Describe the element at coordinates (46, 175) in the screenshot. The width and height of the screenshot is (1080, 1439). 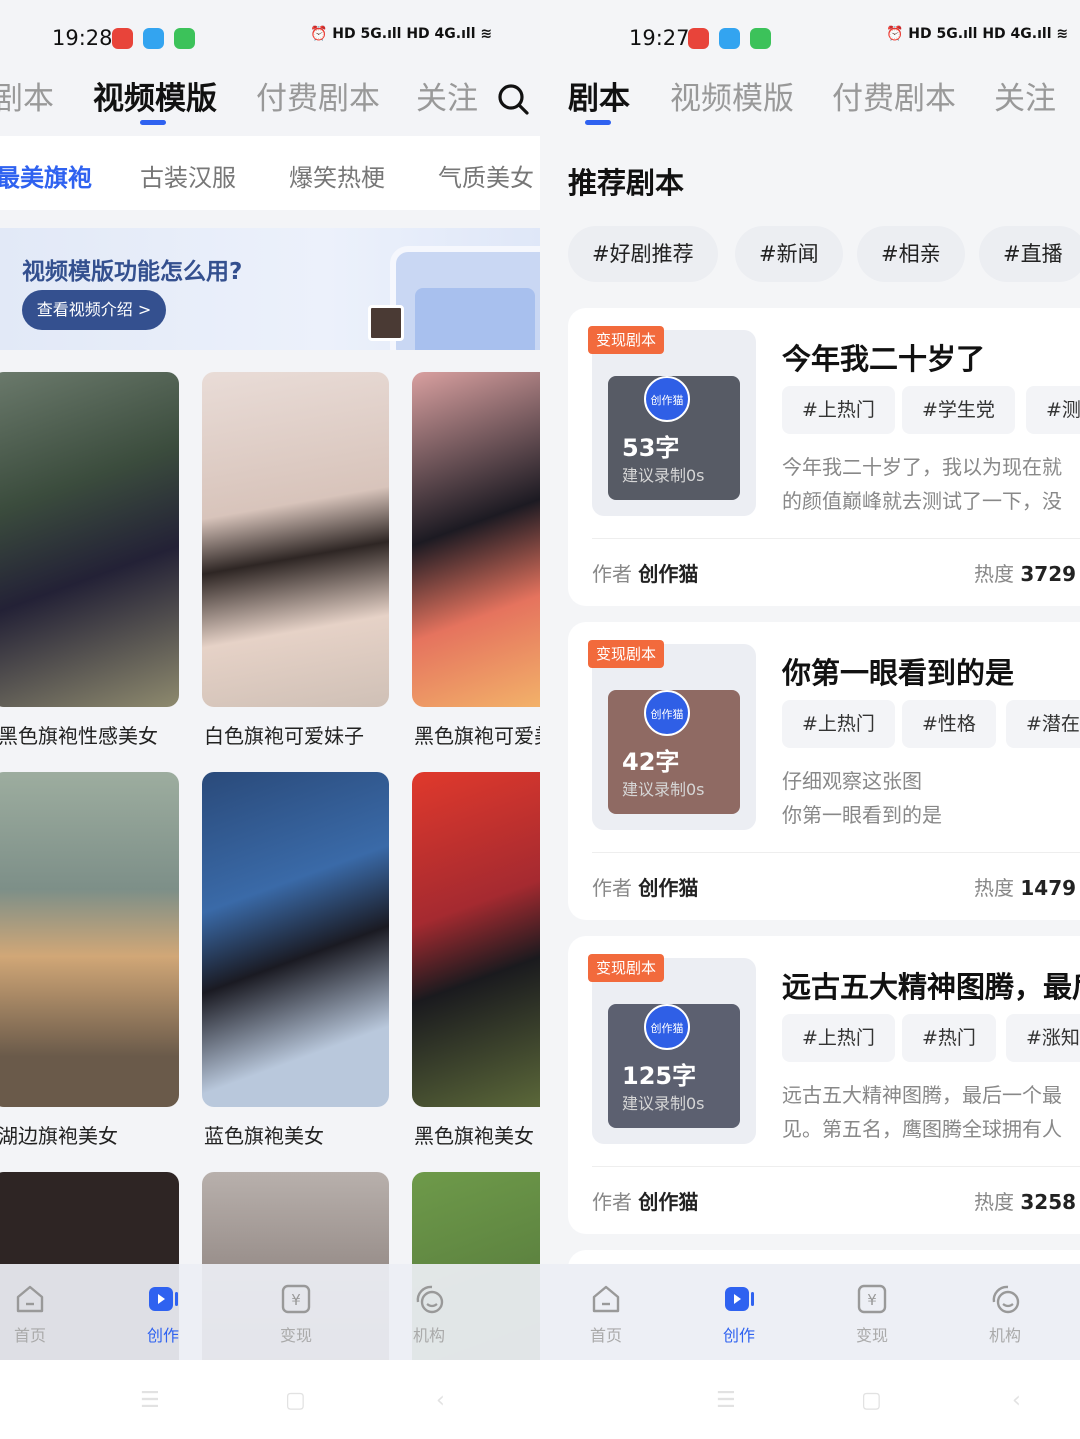
I see `category-qipao: 最美旗袍` at that location.